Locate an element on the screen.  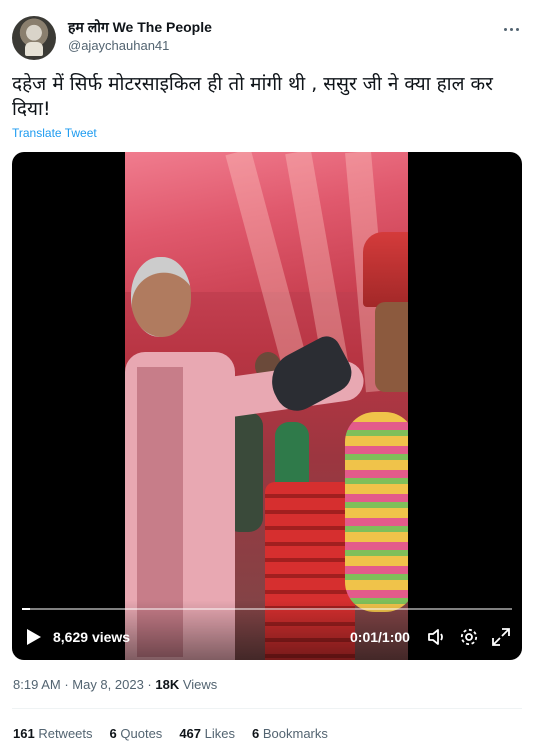
video-controls: 8,629 views 0:01/1:00 is located at coordinates (267, 630).